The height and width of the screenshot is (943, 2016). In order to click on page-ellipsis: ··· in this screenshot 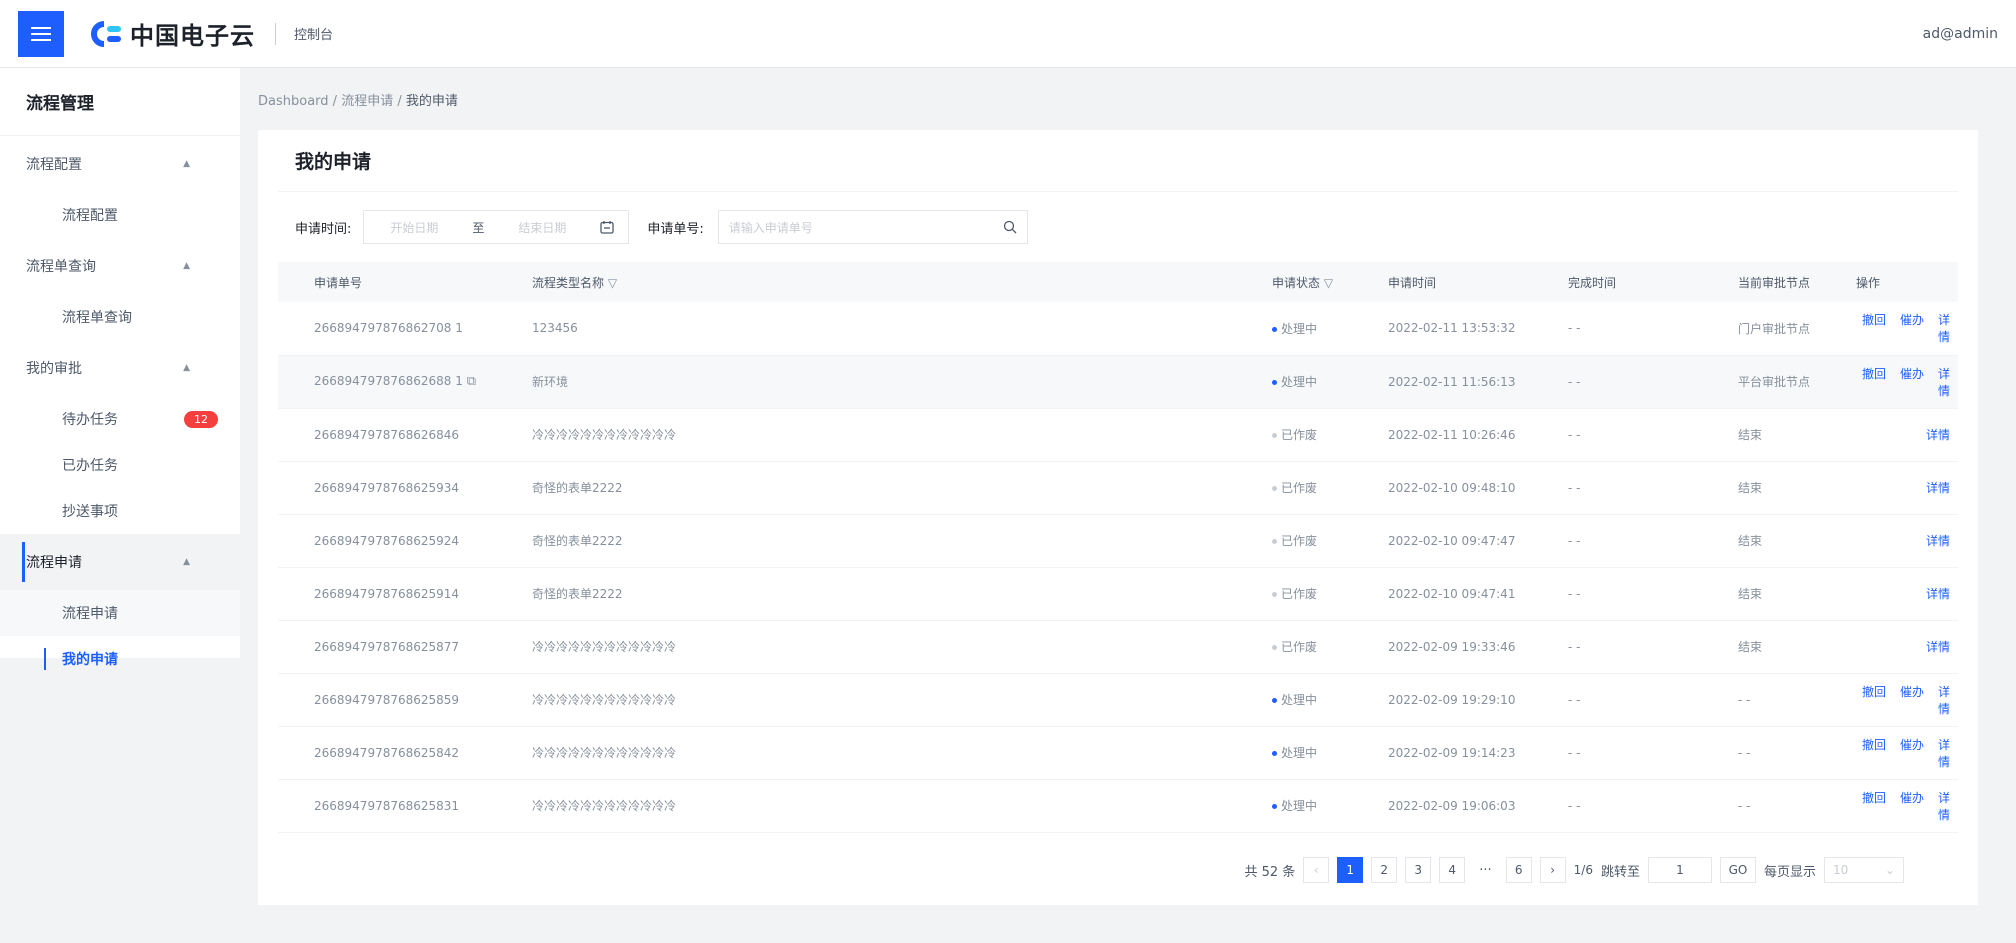, I will do `click(1485, 870)`.